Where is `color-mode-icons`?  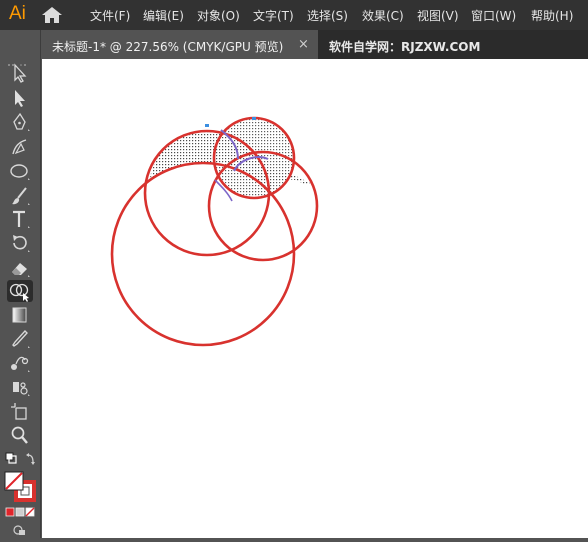 color-mode-icons is located at coordinates (20, 512).